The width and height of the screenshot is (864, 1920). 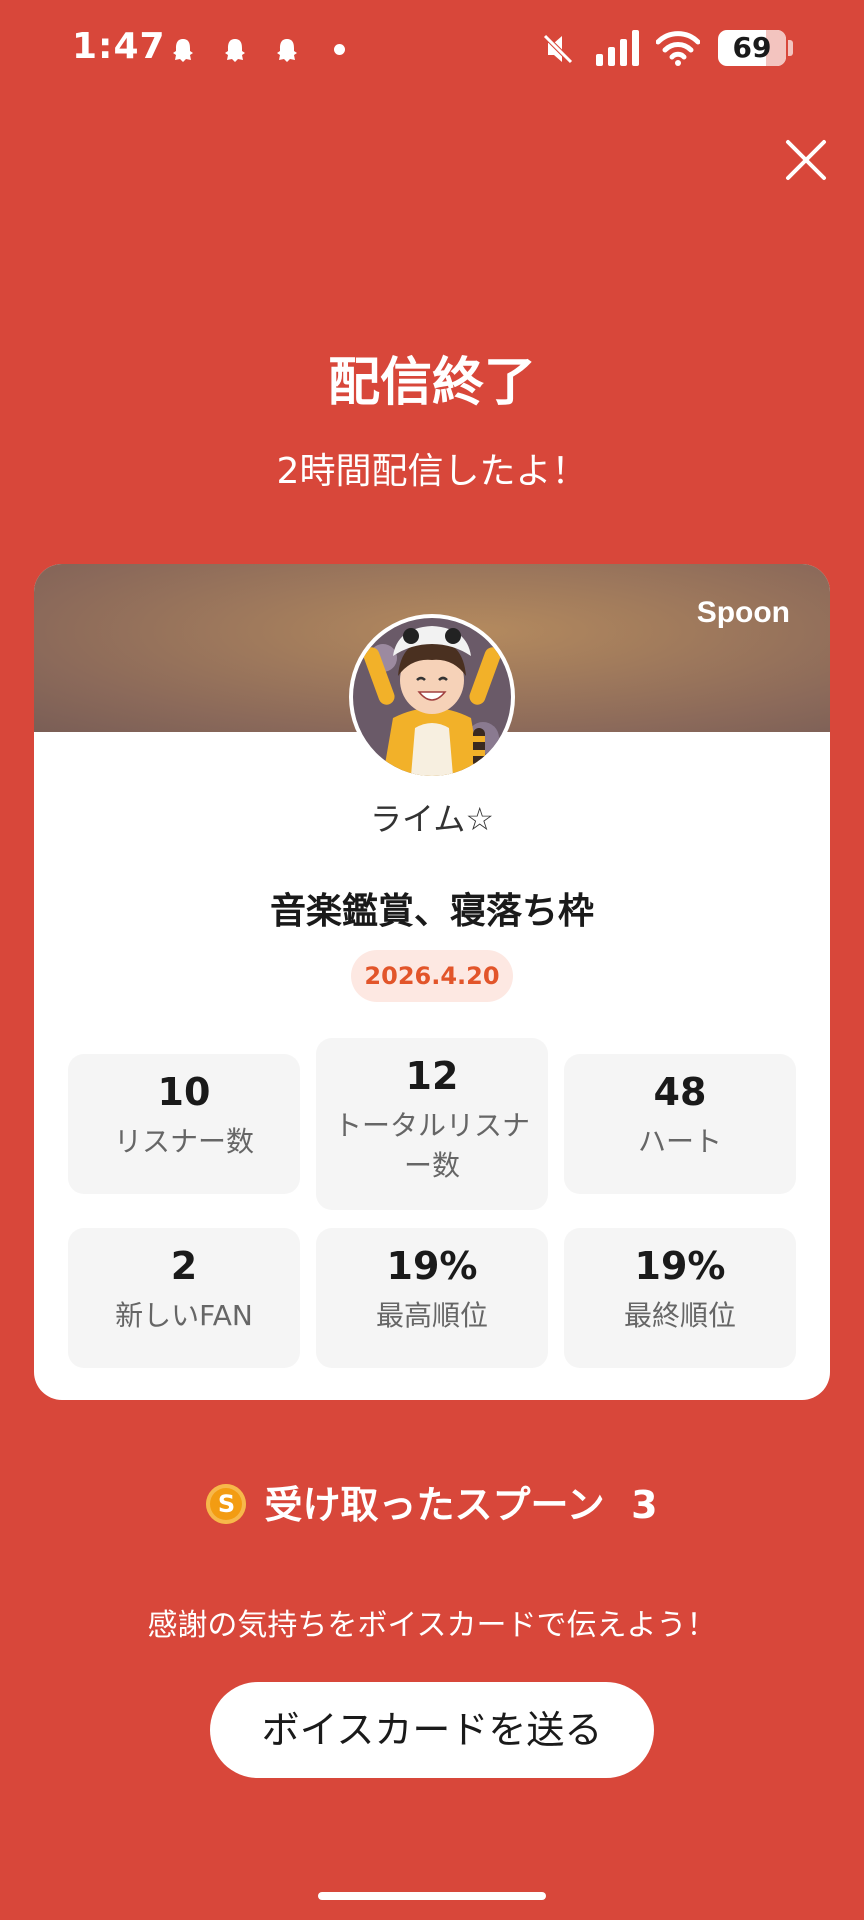 What do you see at coordinates (432, 1896) in the screenshot?
I see `home-indicator` at bounding box center [432, 1896].